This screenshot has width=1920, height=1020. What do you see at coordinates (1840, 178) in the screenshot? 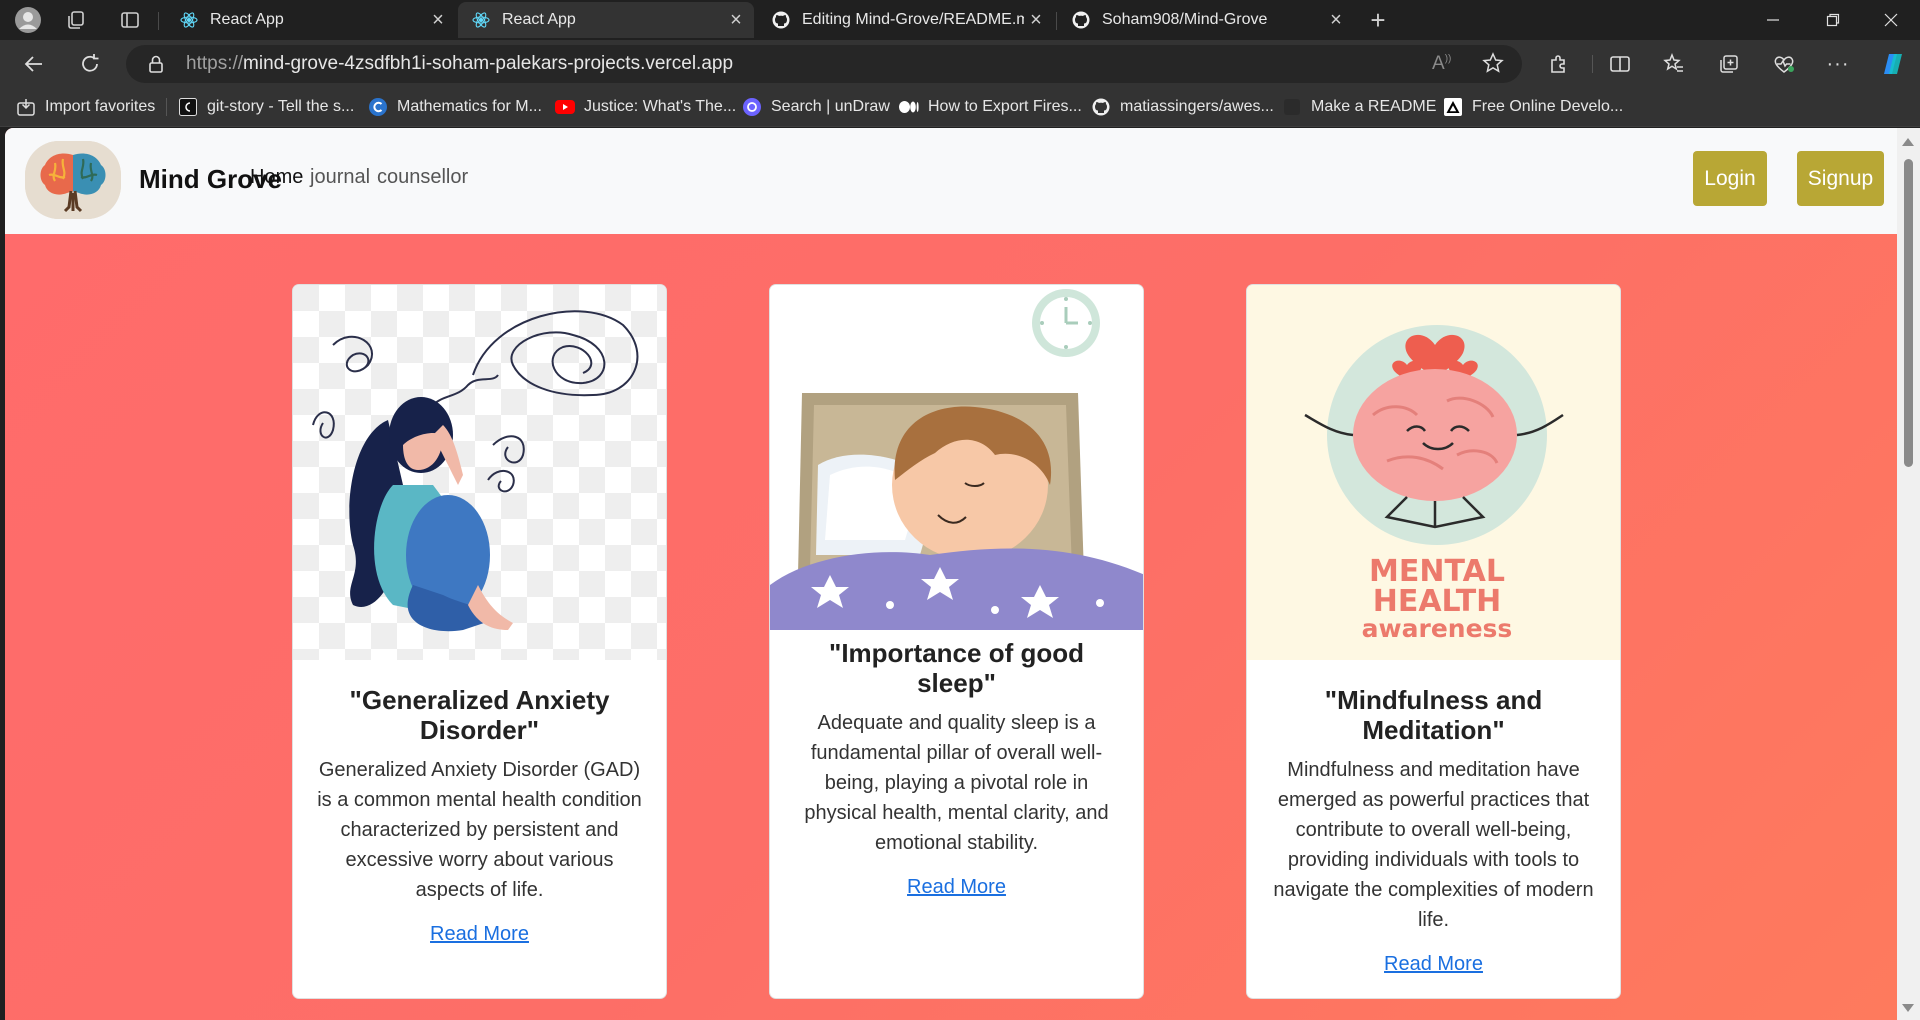
I see `signup-button: Signup` at bounding box center [1840, 178].